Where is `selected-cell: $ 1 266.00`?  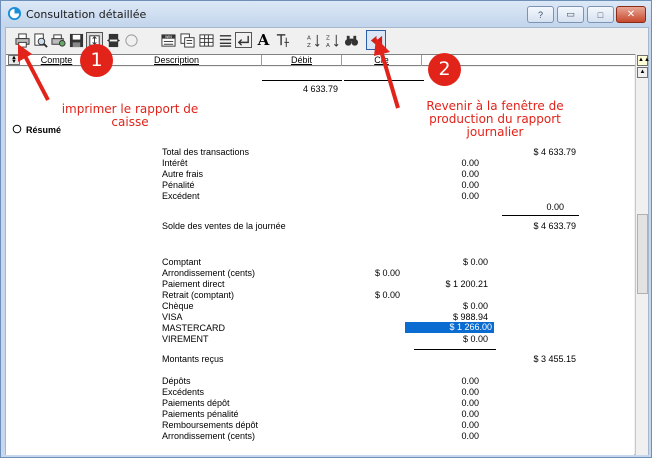 selected-cell: $ 1 266.00 is located at coordinates (449, 327).